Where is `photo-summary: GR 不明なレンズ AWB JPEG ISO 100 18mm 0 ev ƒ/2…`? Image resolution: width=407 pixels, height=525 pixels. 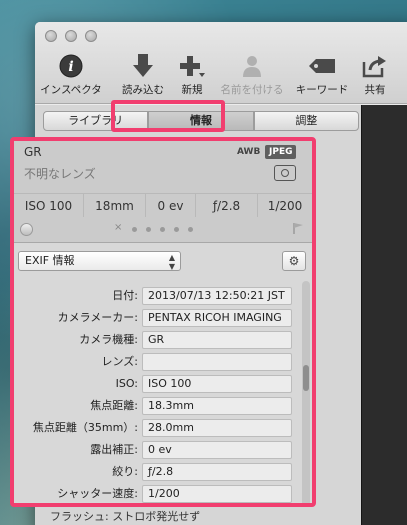
photo-summary: GR 不明なレンズ AWB JPEG ISO 100 18mm 0 ev ƒ/2… is located at coordinates (163, 192).